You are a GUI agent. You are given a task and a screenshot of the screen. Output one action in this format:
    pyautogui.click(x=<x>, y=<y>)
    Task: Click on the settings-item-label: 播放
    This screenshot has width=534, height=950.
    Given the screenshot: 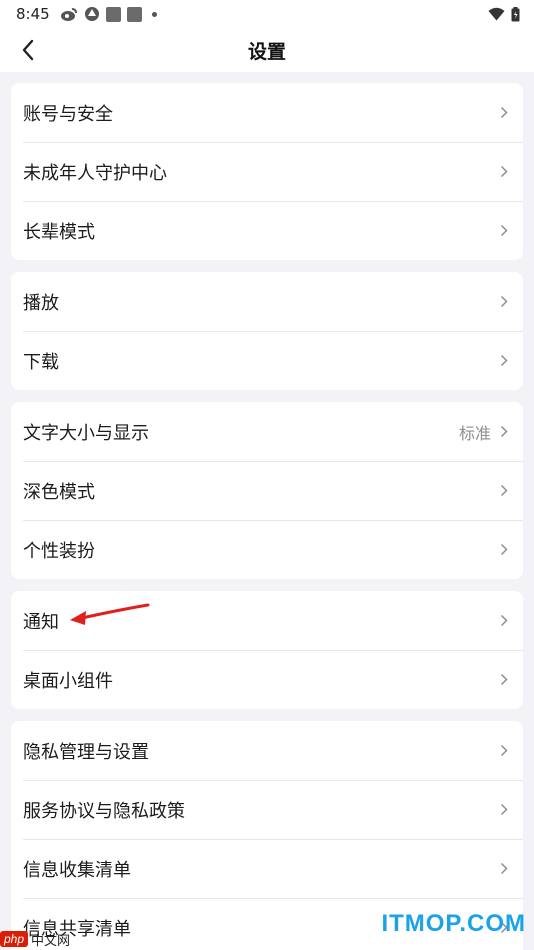 What is the action you would take?
    pyautogui.click(x=41, y=303)
    